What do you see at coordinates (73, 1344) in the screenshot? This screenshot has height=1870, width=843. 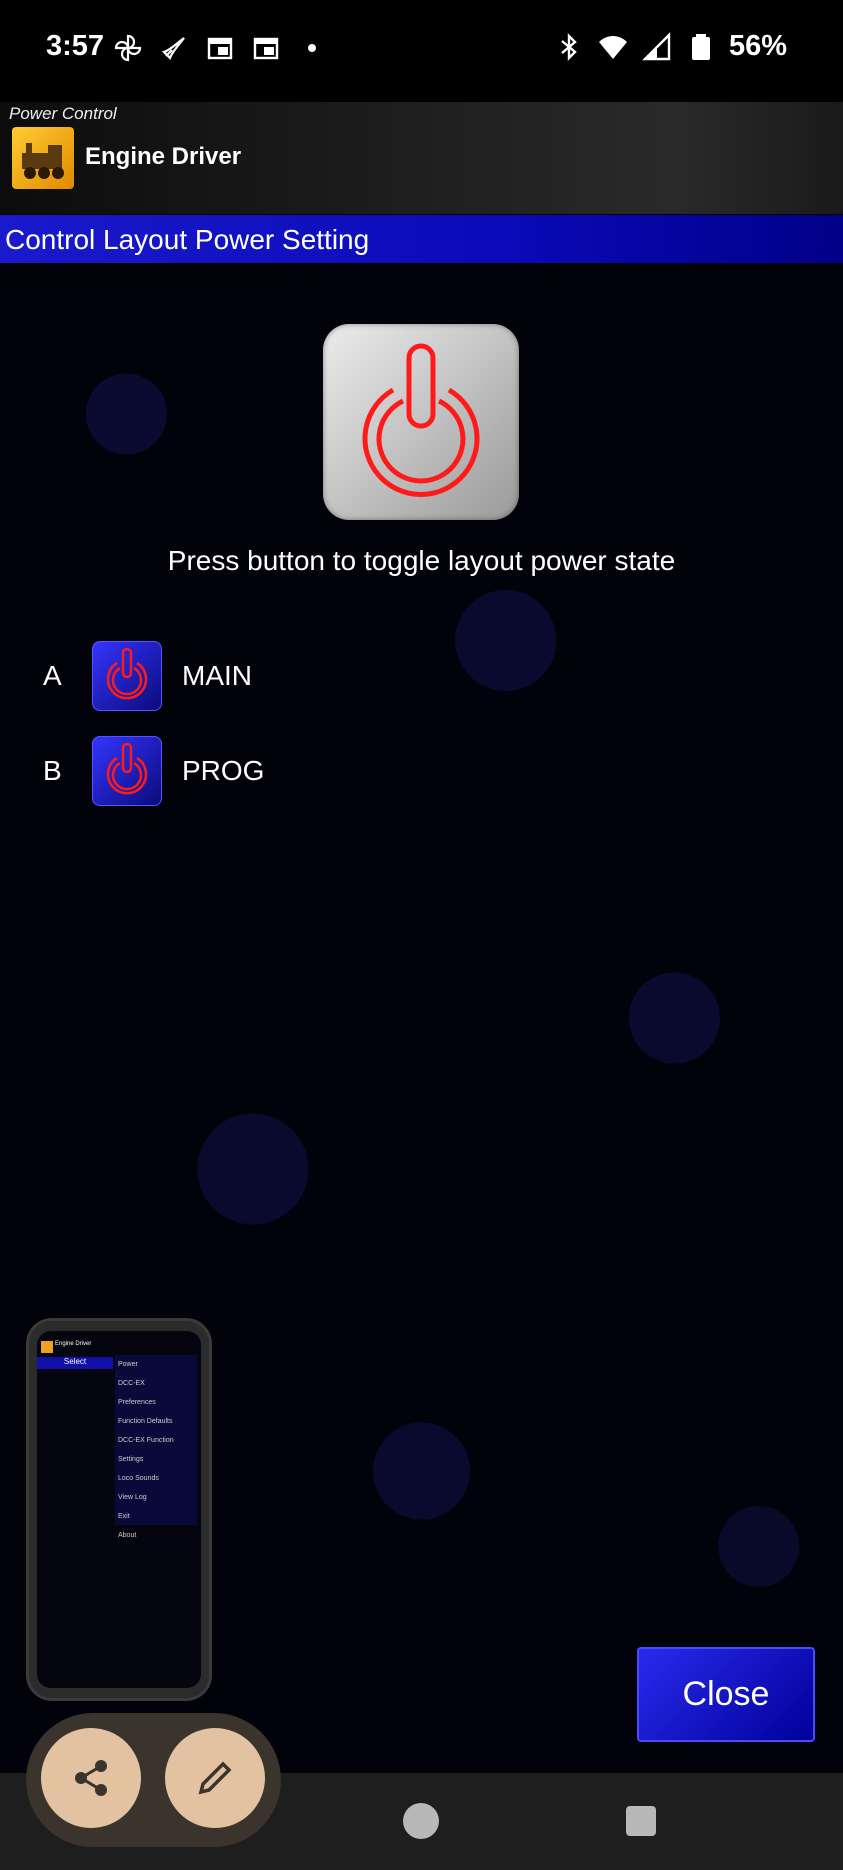 I see `thumbnail-title: Engine Driver` at bounding box center [73, 1344].